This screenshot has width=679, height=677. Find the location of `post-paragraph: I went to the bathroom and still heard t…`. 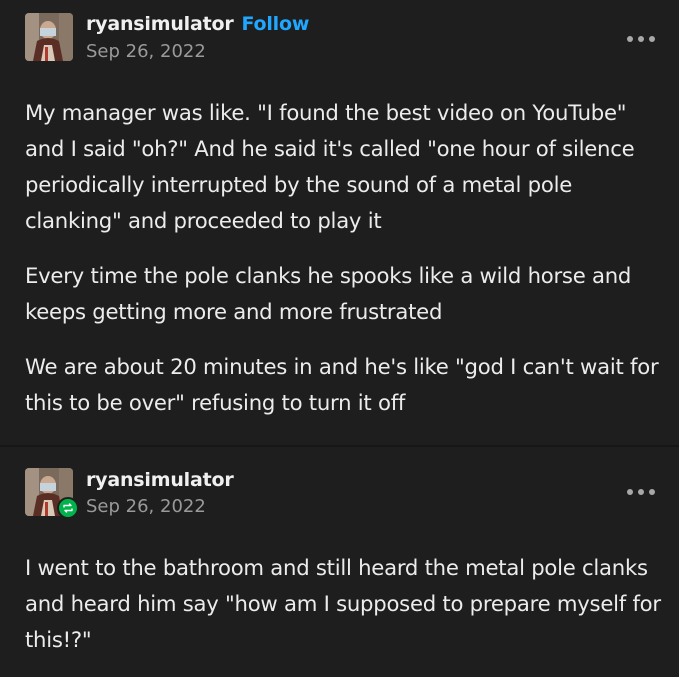

post-paragraph: I went to the bathroom and still heard t… is located at coordinates (343, 603).